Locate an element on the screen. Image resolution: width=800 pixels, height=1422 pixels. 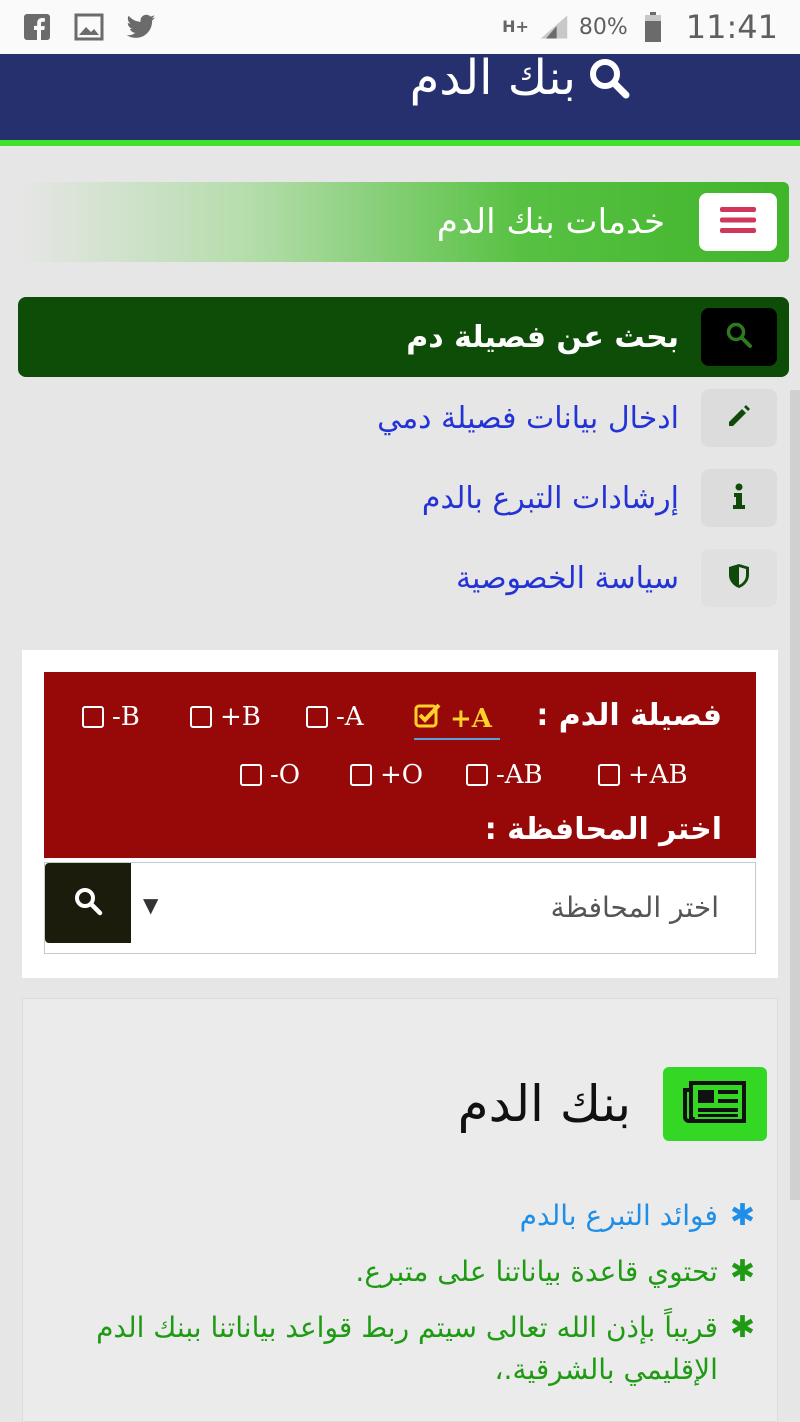
nav-label-privacy: سياسة الخصوصية is located at coordinates (567, 578).